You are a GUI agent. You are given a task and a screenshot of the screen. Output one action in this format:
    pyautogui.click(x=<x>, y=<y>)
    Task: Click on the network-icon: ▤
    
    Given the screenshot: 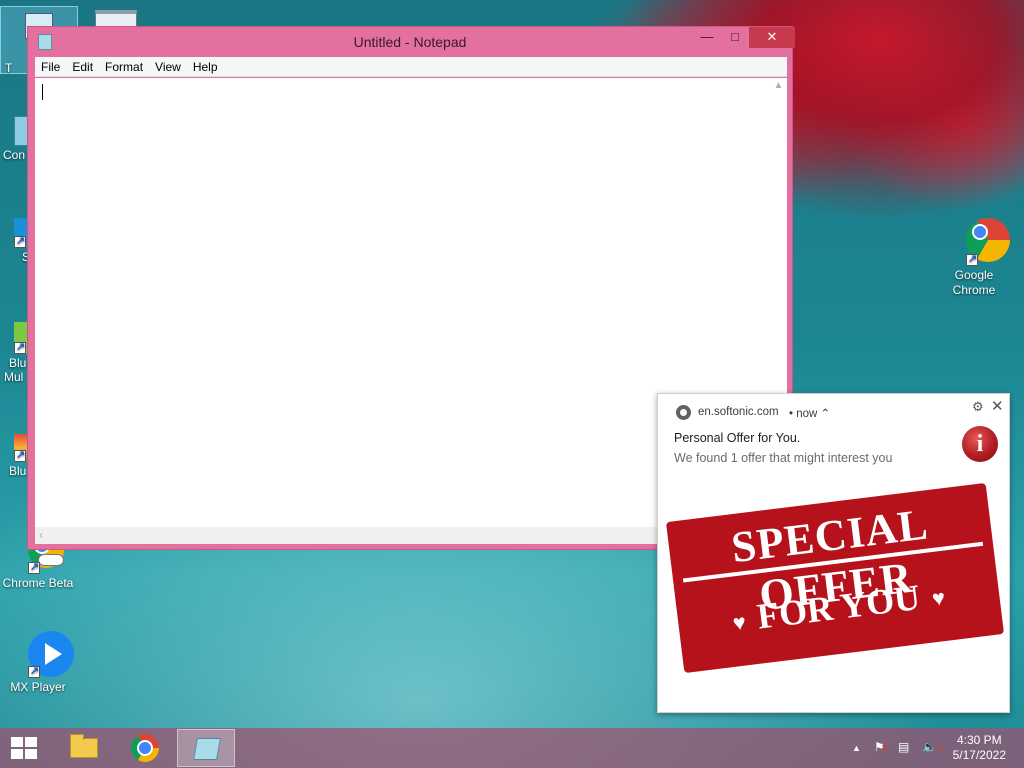 What is the action you would take?
    pyautogui.click(x=903, y=747)
    